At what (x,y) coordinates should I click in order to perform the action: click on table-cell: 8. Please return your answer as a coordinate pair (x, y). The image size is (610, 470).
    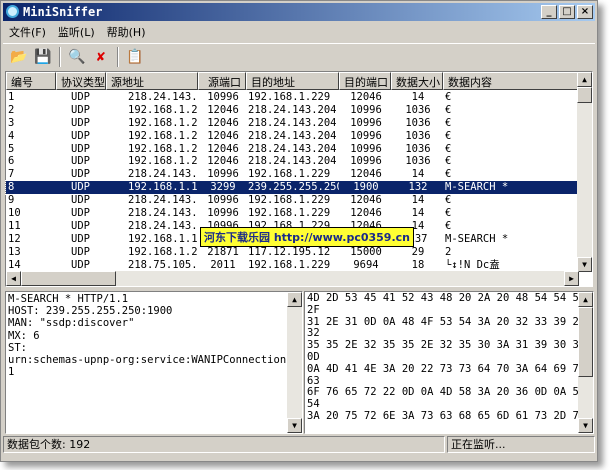
    Looking at the image, I should click on (11, 187).